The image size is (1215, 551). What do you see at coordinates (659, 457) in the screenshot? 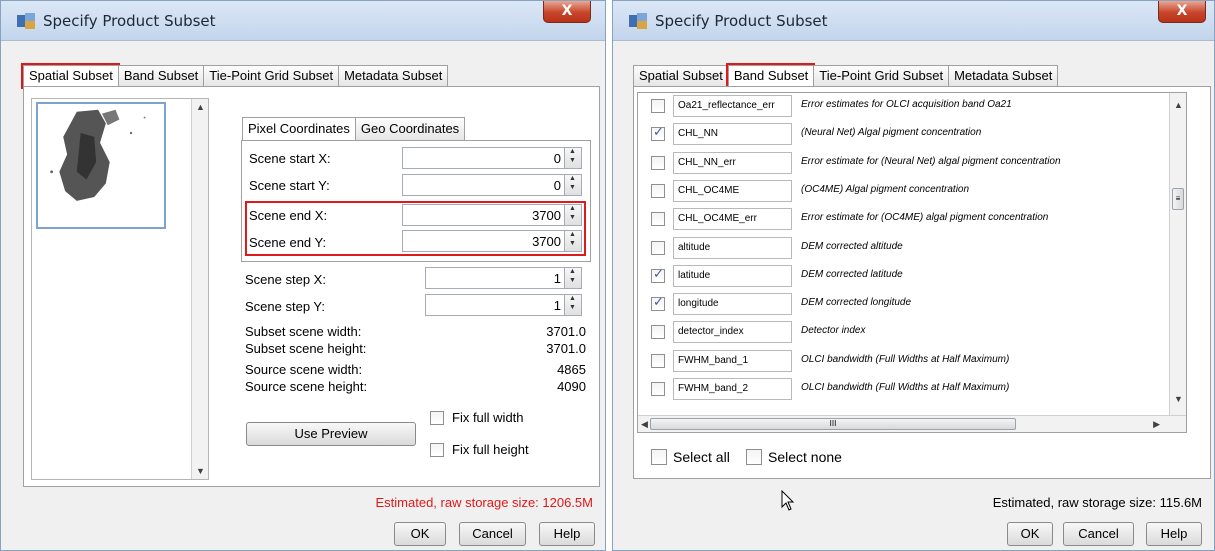
I see `select-all-checkbox` at bounding box center [659, 457].